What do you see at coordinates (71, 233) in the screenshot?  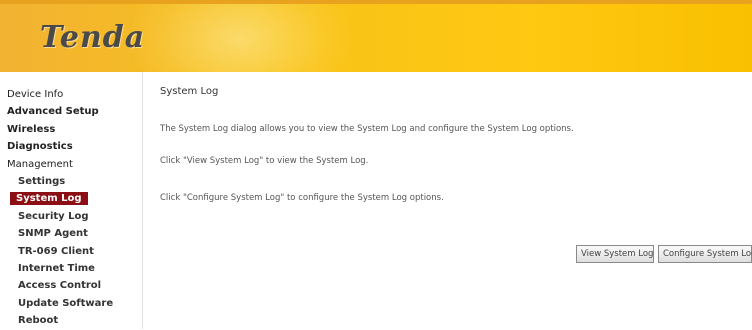 I see `sidebar-item-snmp-agent: SNMP Agent` at bounding box center [71, 233].